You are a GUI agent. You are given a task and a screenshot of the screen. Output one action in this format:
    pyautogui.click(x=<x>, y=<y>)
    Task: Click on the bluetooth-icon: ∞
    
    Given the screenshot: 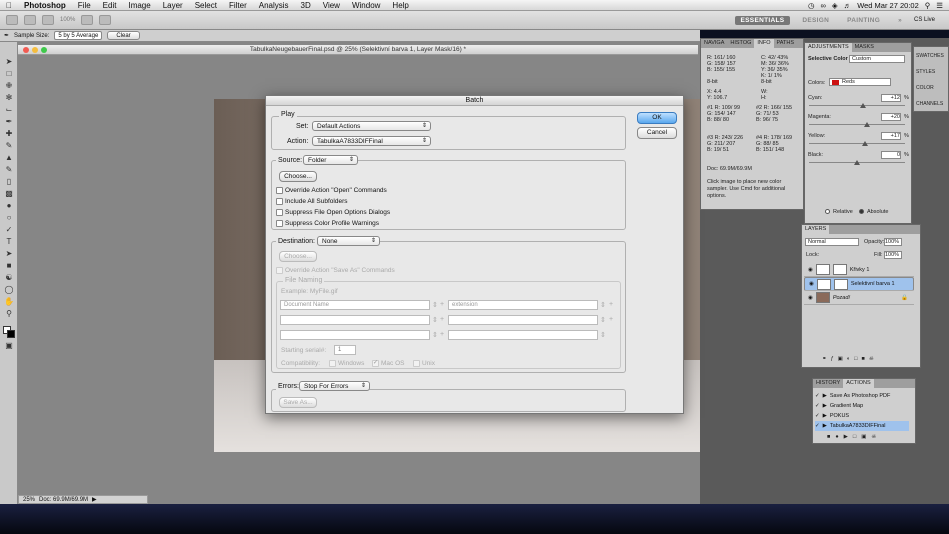 What is the action you would take?
    pyautogui.click(x=823, y=5)
    